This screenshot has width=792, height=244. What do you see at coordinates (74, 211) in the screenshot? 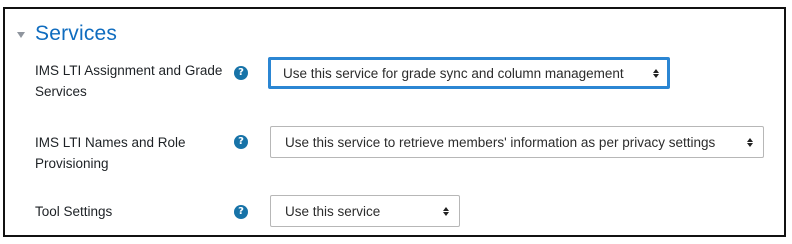
I see `service-label: Tool Settings` at bounding box center [74, 211].